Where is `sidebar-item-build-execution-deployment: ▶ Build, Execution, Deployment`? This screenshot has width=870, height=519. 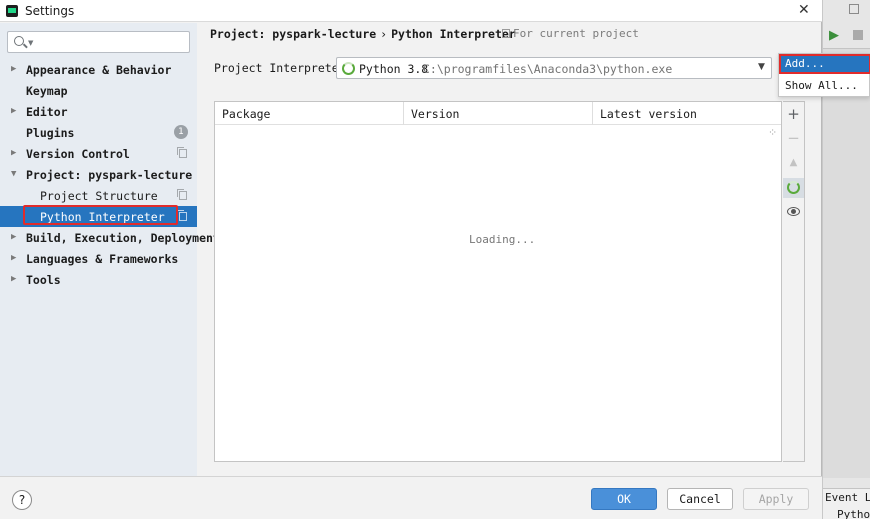
sidebar-item-build-execution-deployment: ▶ Build, Execution, Deployment is located at coordinates (110, 237).